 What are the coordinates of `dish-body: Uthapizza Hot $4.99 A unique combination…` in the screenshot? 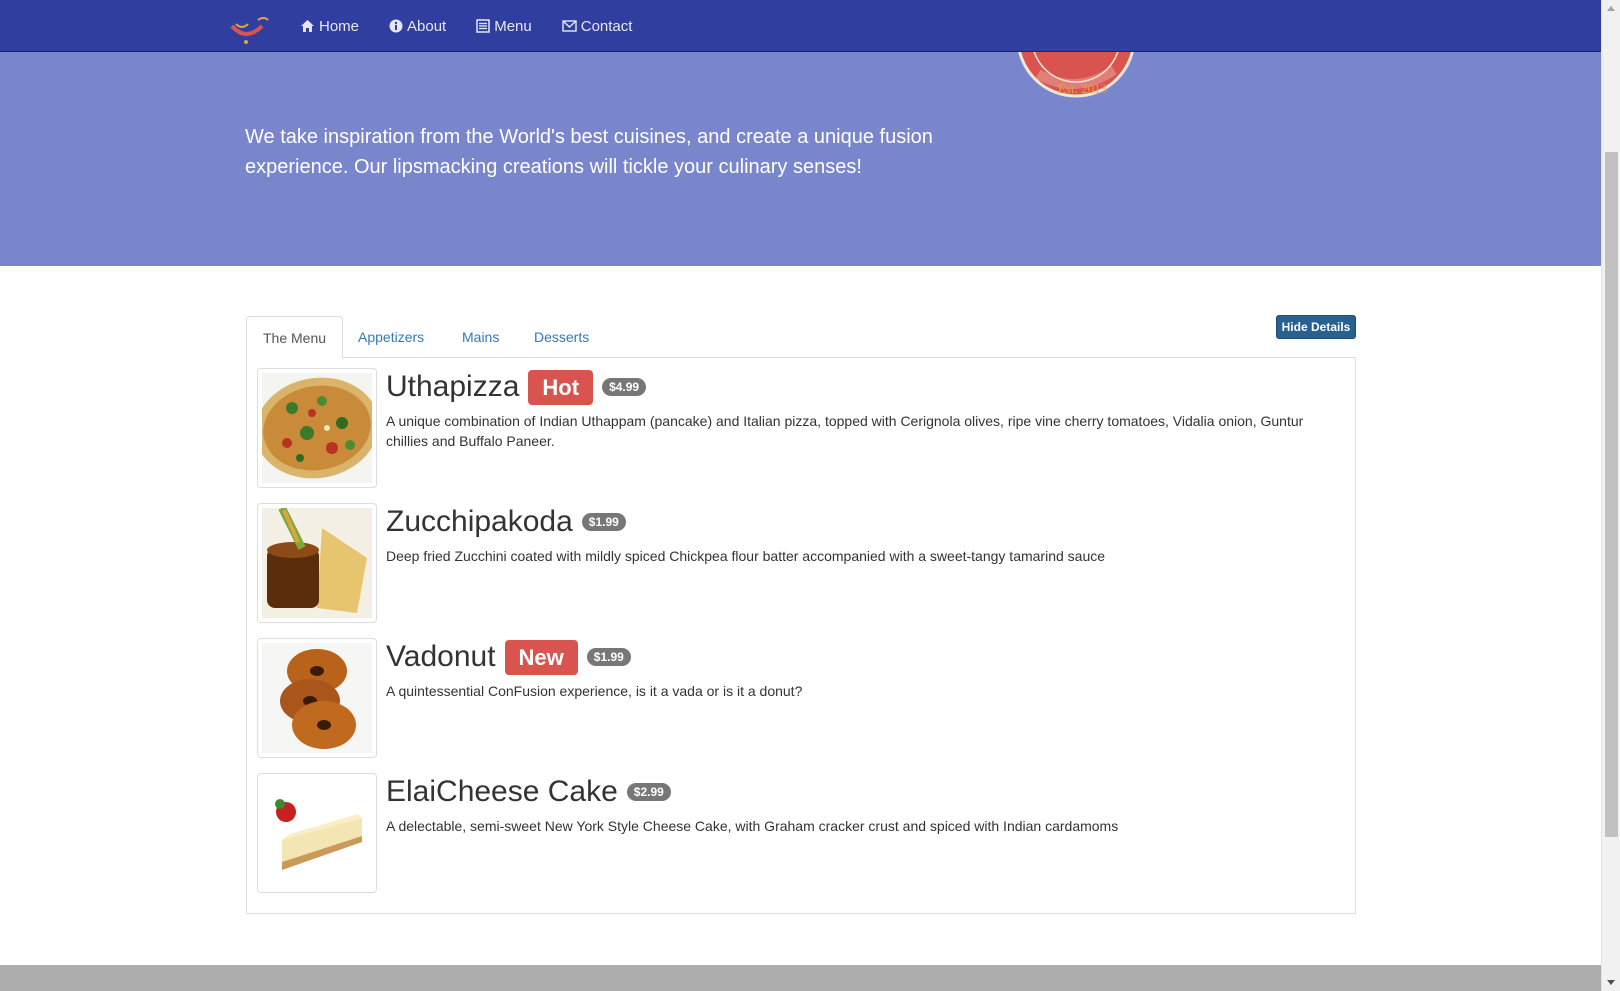 It's located at (866, 409).